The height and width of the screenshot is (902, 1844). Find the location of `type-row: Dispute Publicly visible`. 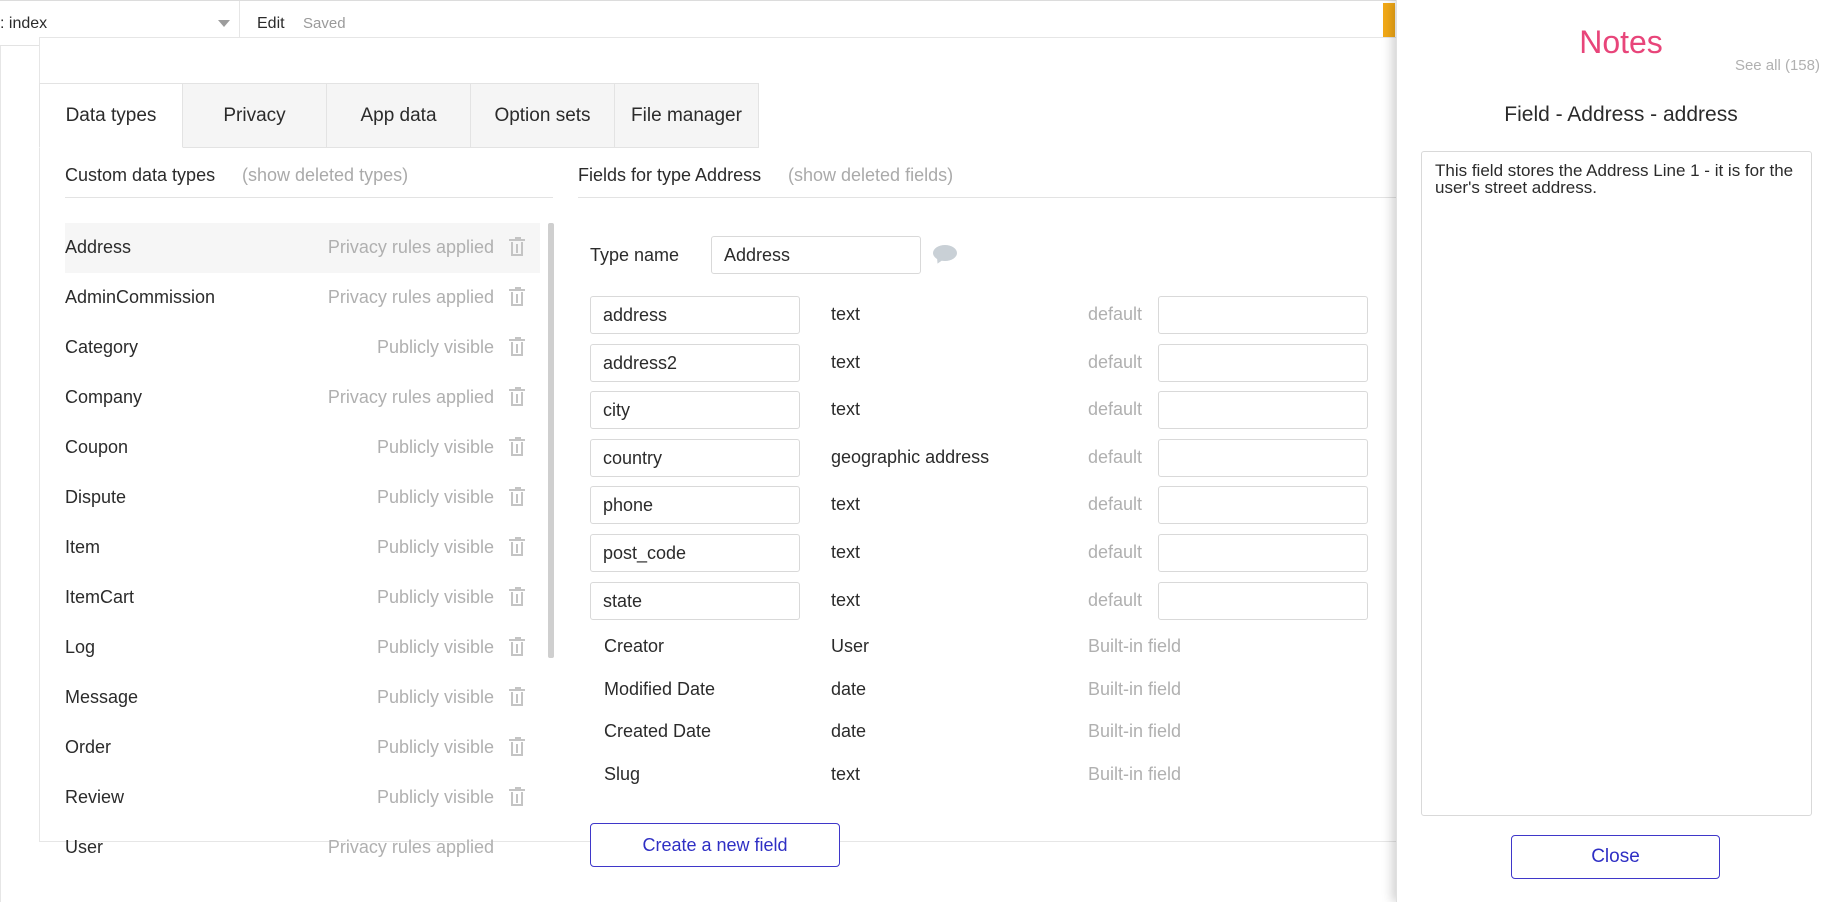

type-row: Dispute Publicly visible is located at coordinates (302, 498).